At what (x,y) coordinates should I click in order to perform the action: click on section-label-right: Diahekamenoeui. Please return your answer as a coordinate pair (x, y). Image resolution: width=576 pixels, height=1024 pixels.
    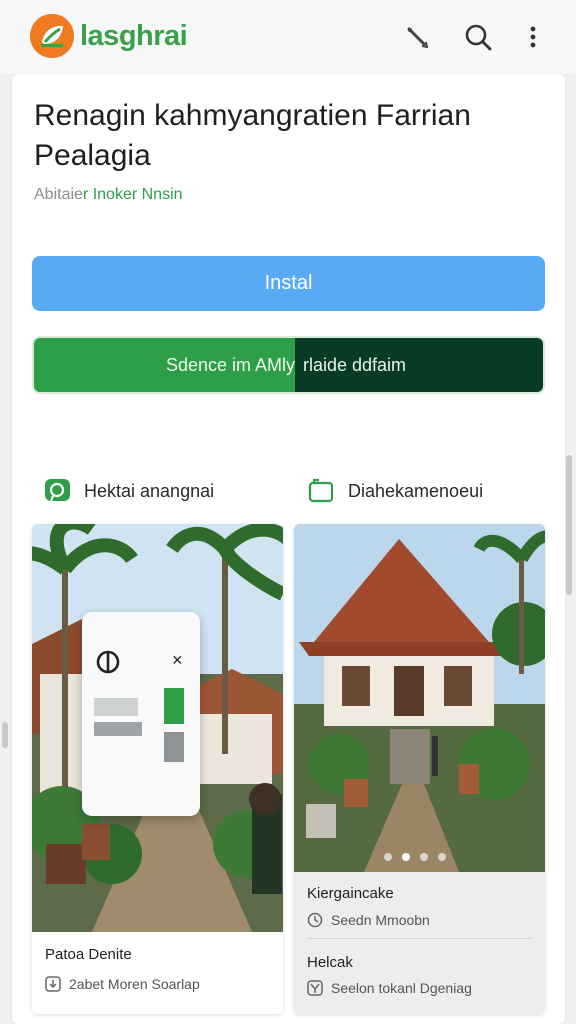
    Looking at the image, I should click on (416, 490).